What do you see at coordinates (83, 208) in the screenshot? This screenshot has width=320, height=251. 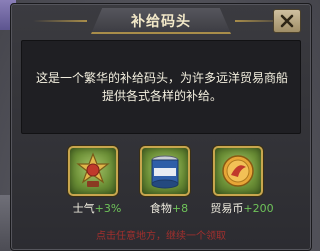 I see `reward-name: 士气` at bounding box center [83, 208].